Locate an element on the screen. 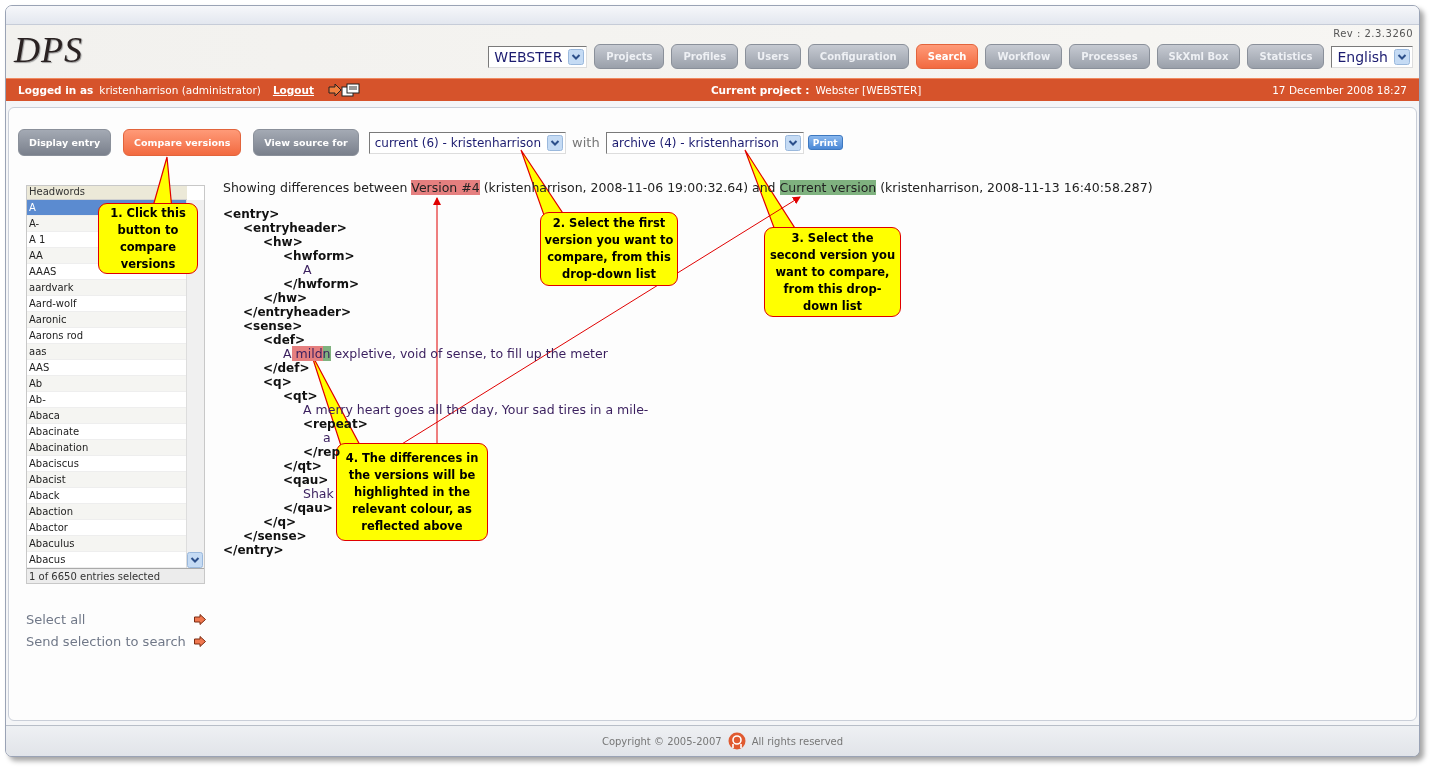 The image size is (1435, 768). headword-item: Abacinate is located at coordinates (54, 431).